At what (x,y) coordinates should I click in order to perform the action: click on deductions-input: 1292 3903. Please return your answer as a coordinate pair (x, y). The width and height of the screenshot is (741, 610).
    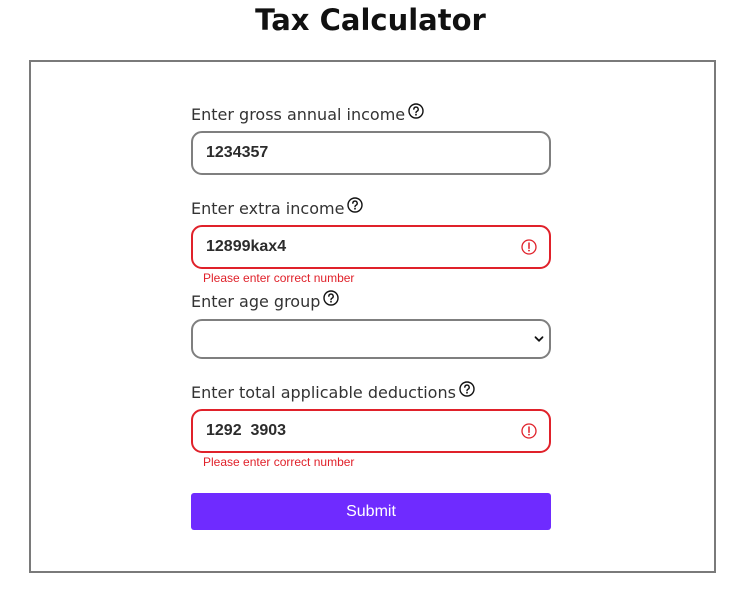
    Looking at the image, I should click on (371, 431).